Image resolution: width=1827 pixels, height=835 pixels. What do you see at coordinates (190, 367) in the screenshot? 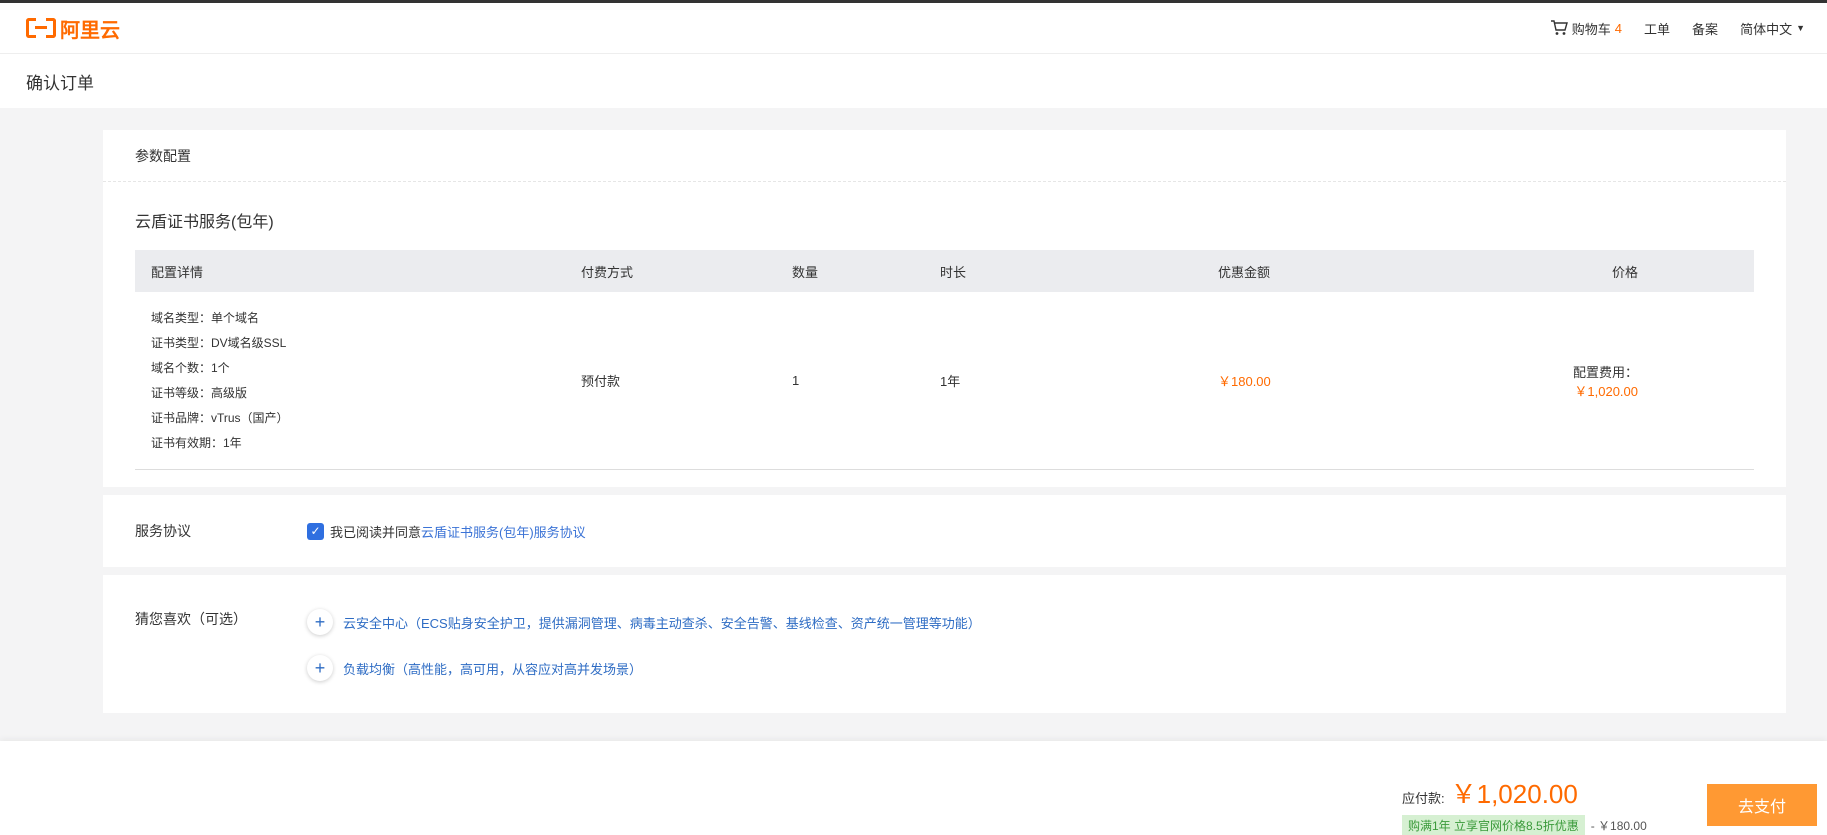
I see `detail-domain-count: 域名个数：1个` at bounding box center [190, 367].